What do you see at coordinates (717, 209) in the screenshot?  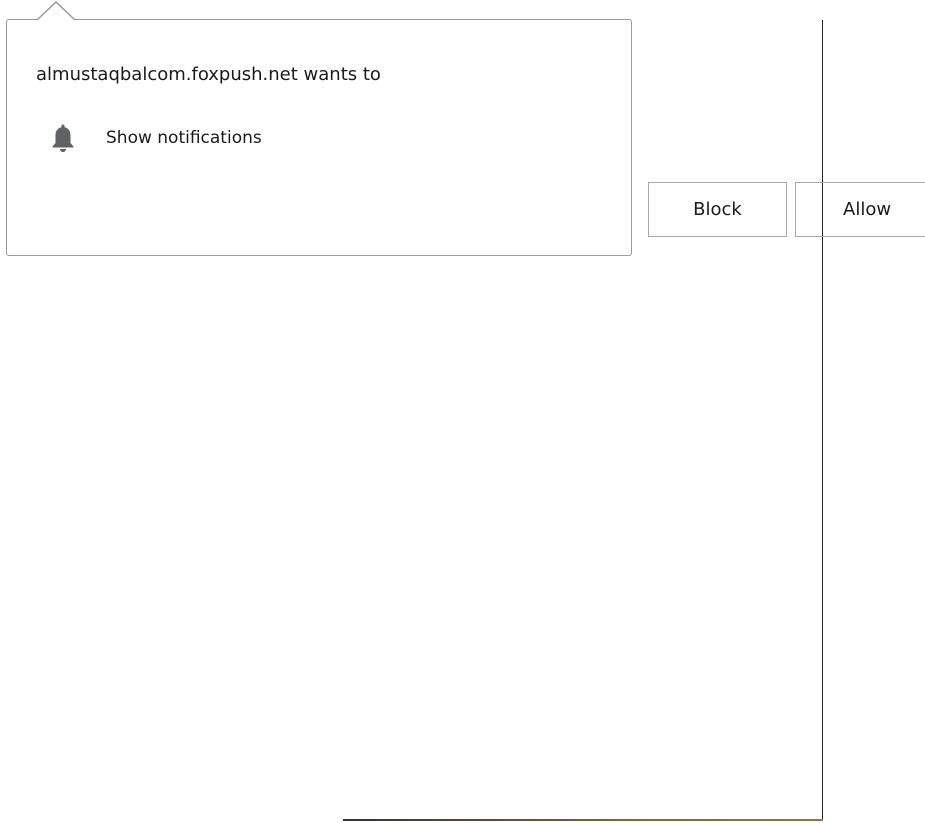 I see `block-button: Block` at bounding box center [717, 209].